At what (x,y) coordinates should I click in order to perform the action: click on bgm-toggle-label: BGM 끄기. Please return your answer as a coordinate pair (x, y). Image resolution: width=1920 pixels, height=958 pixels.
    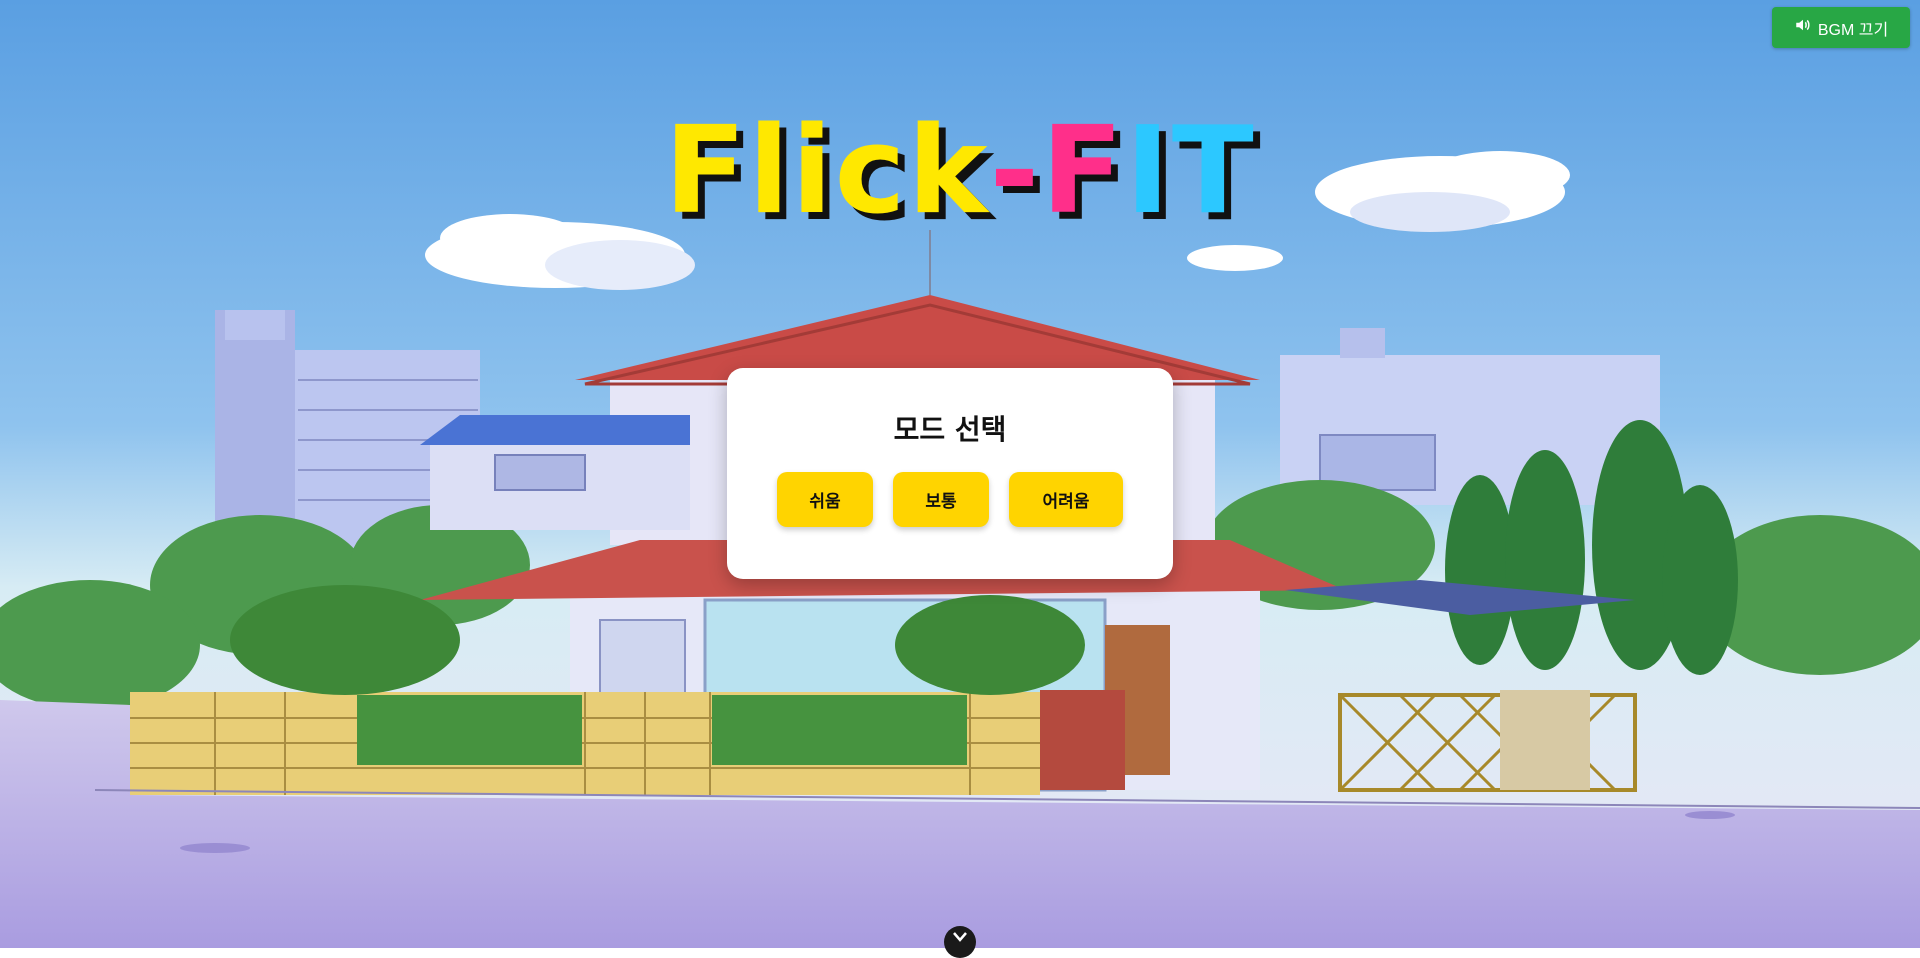
    Looking at the image, I should click on (1853, 30).